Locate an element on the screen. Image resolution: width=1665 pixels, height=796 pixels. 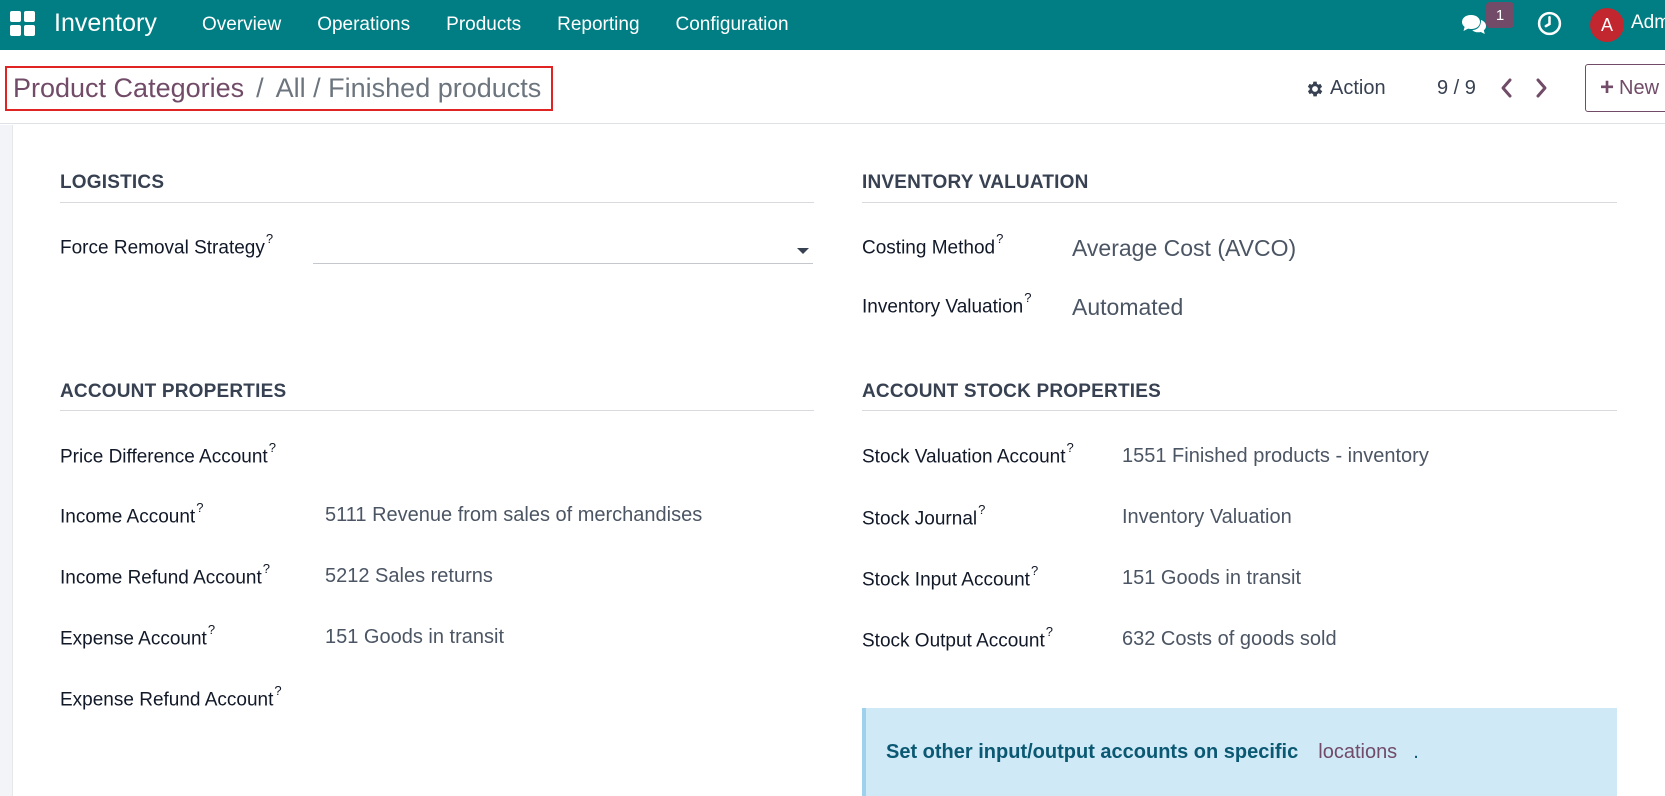
stock-valuation-account-value: 1551 Finished products - inventory is located at coordinates (1275, 456).